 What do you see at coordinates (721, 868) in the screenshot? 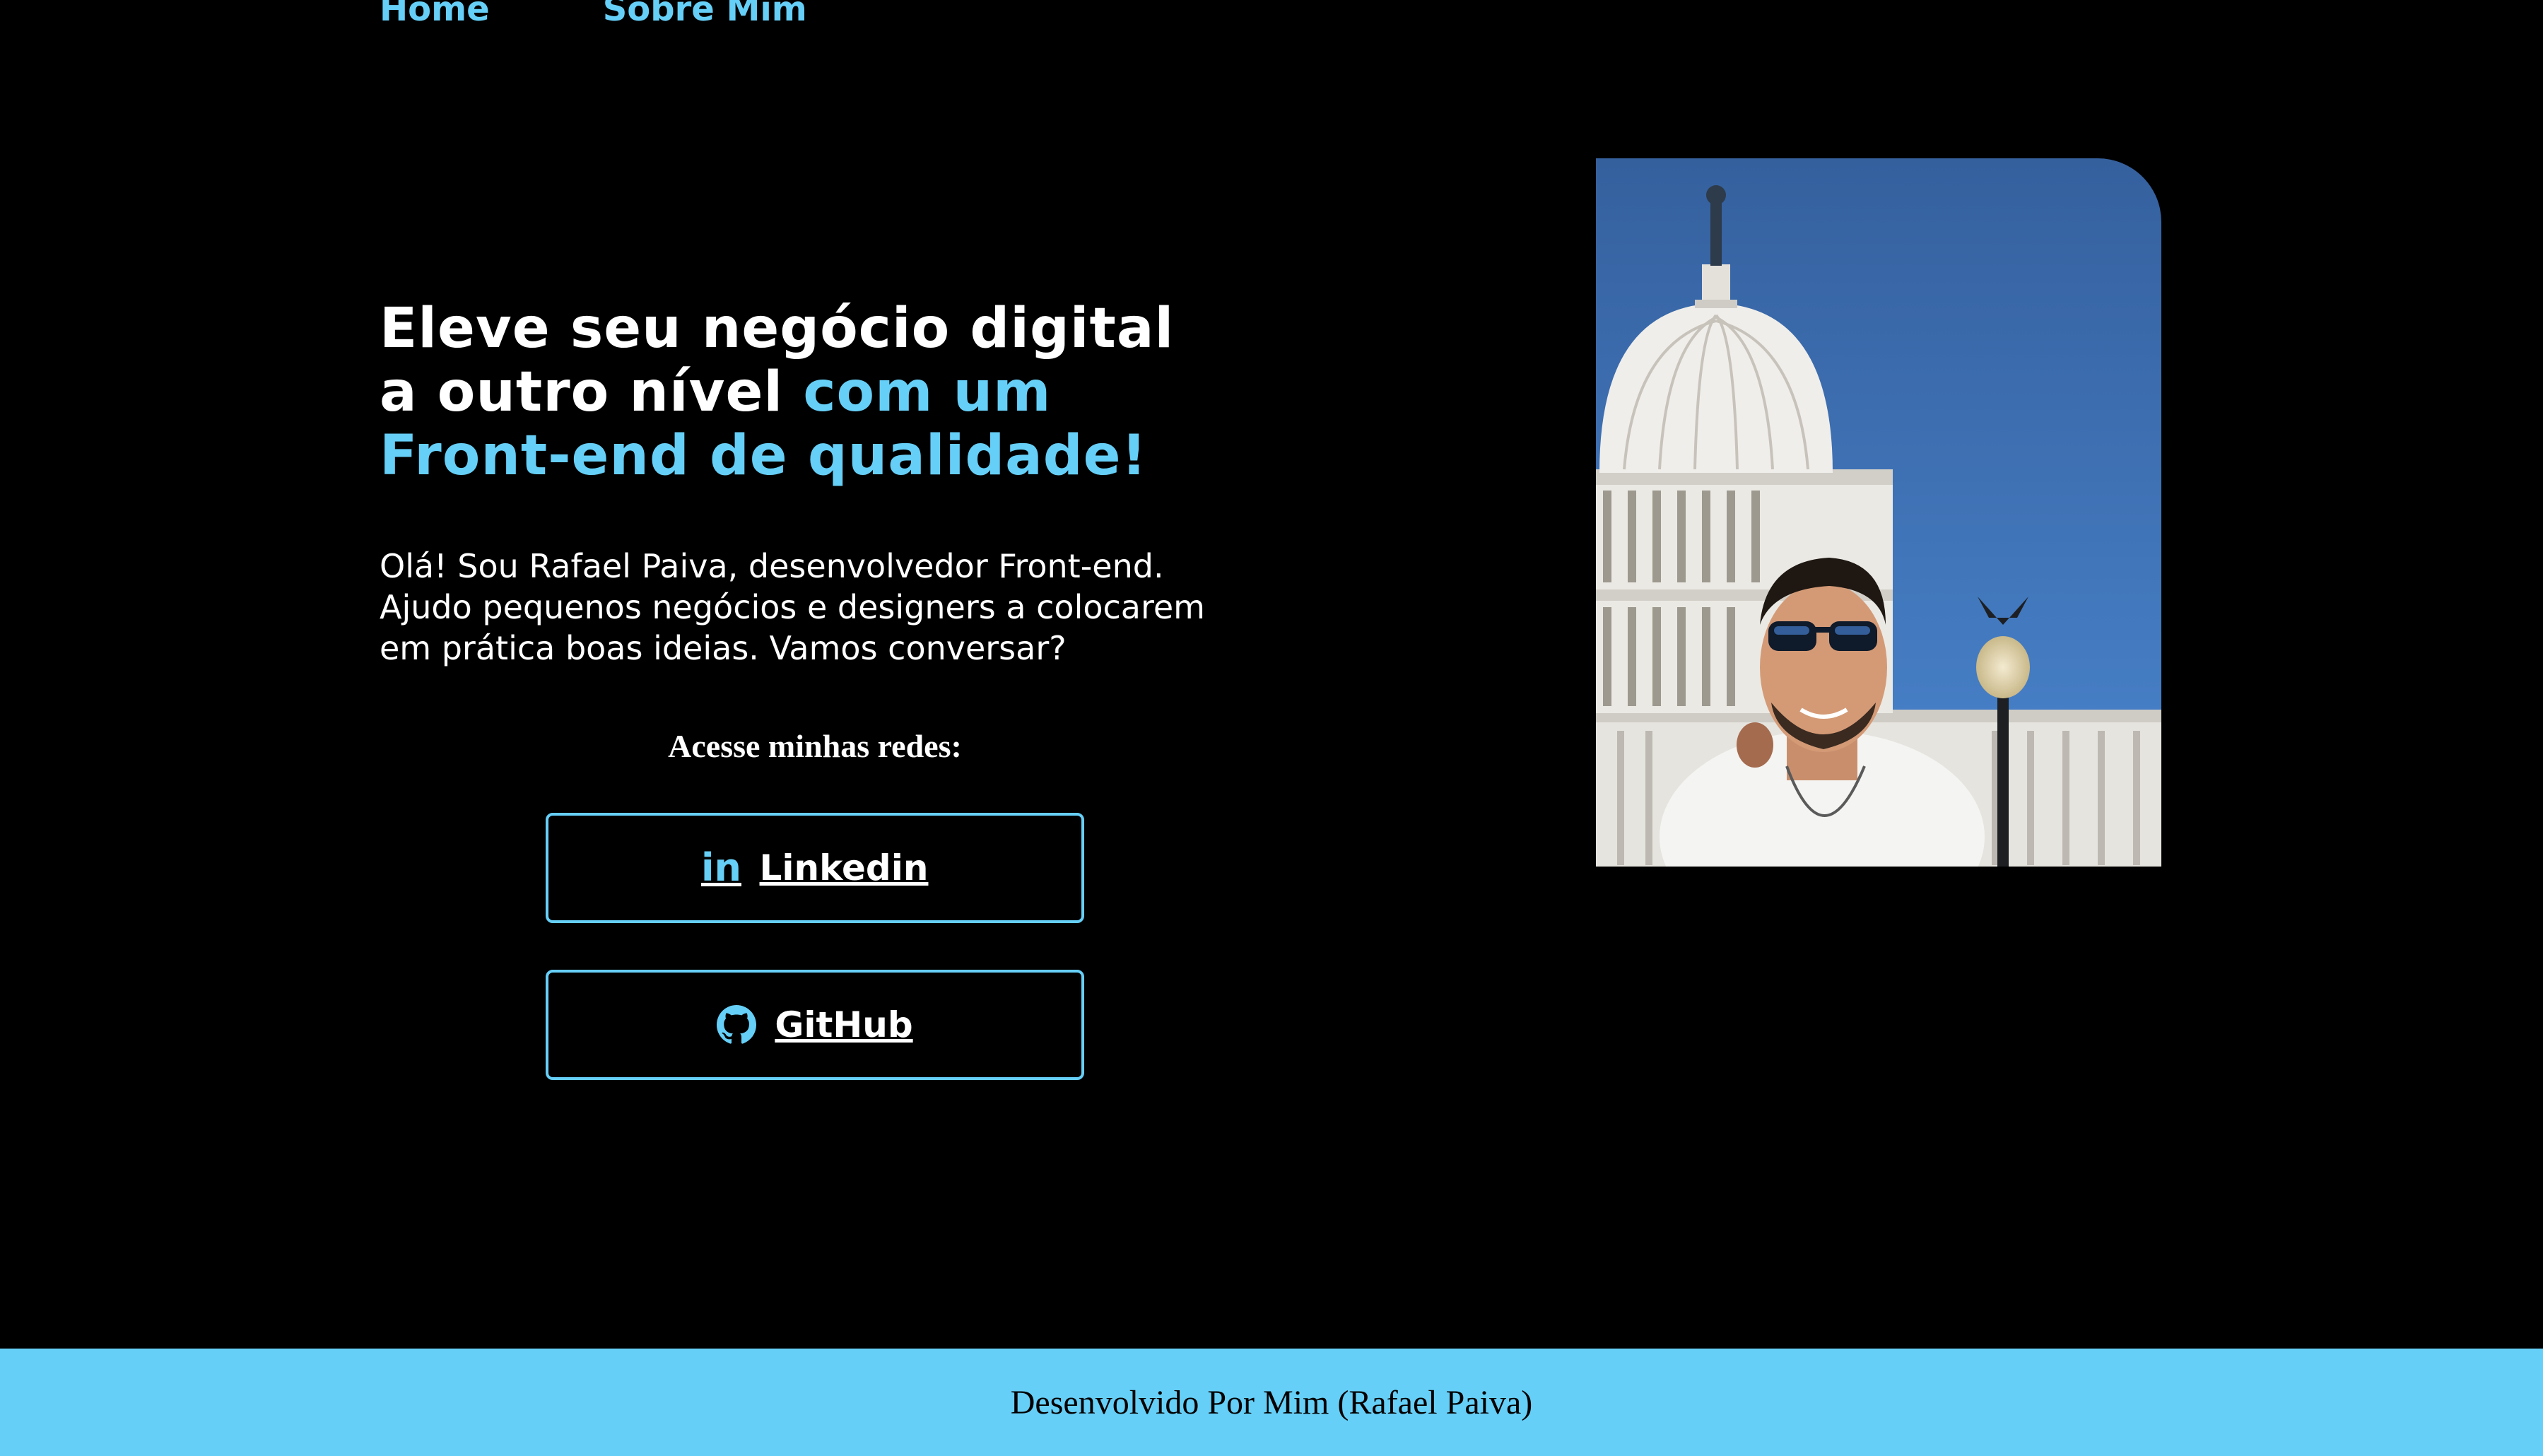
I see `linkedin-icon: in` at bounding box center [721, 868].